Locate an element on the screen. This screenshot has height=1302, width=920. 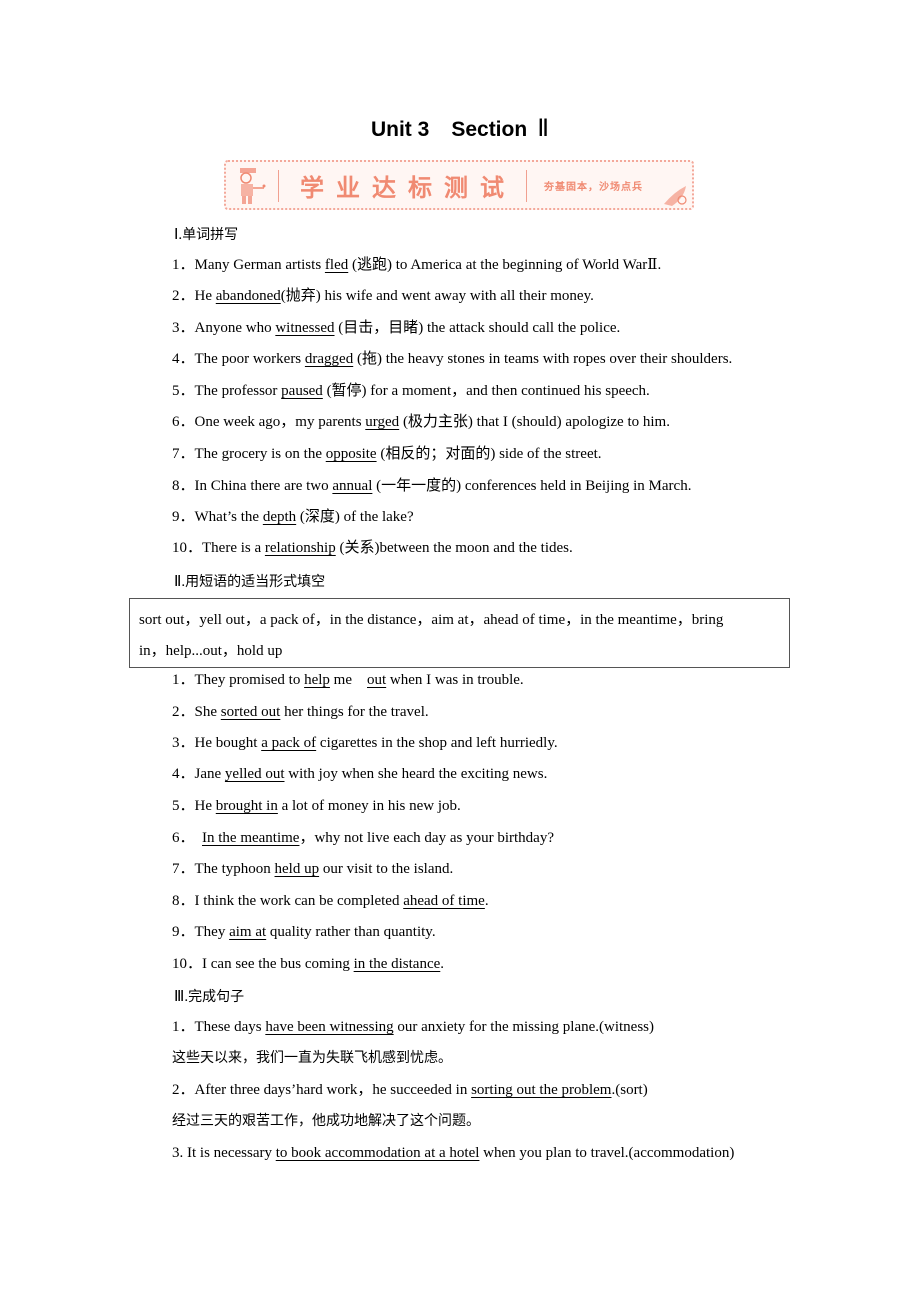
banner-title: 学业达标测试 is located at coordinates (408, 188).